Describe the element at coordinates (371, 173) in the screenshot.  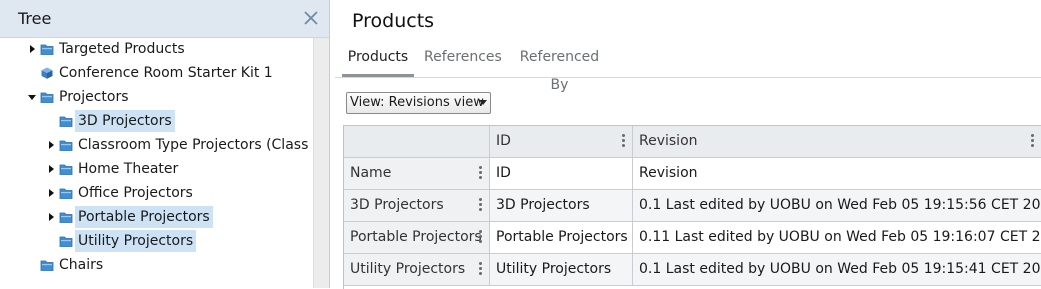
I see `row-header-label: Name` at that location.